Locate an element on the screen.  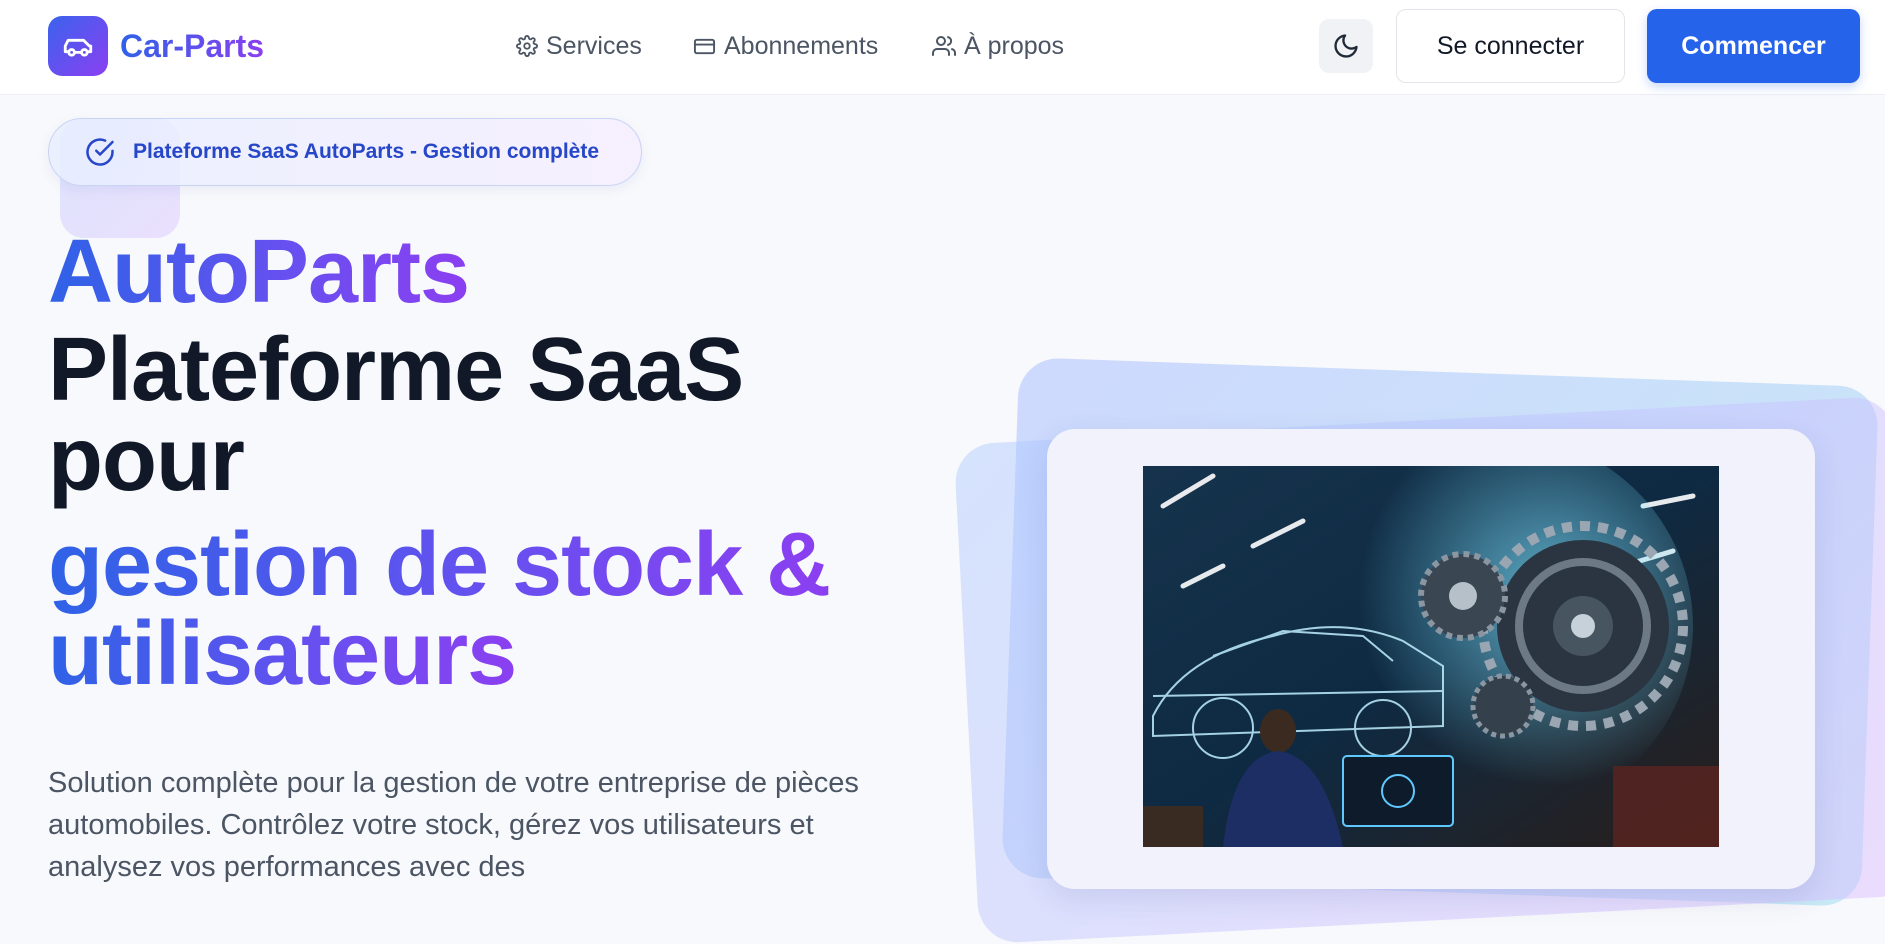
nav-abonnements: Abonnements is located at coordinates (785, 46).